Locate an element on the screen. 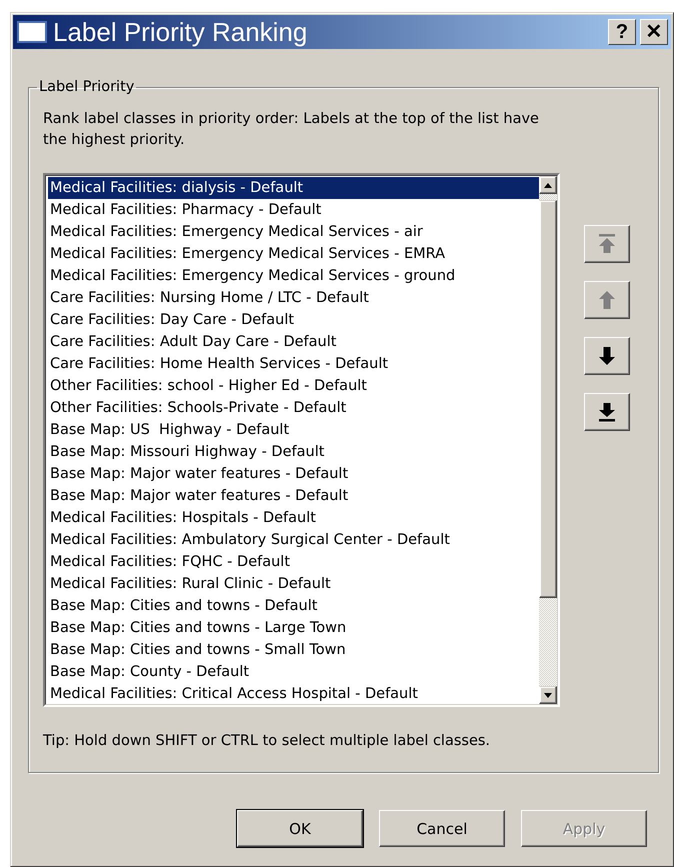  dialog-button: OK is located at coordinates (300, 828).